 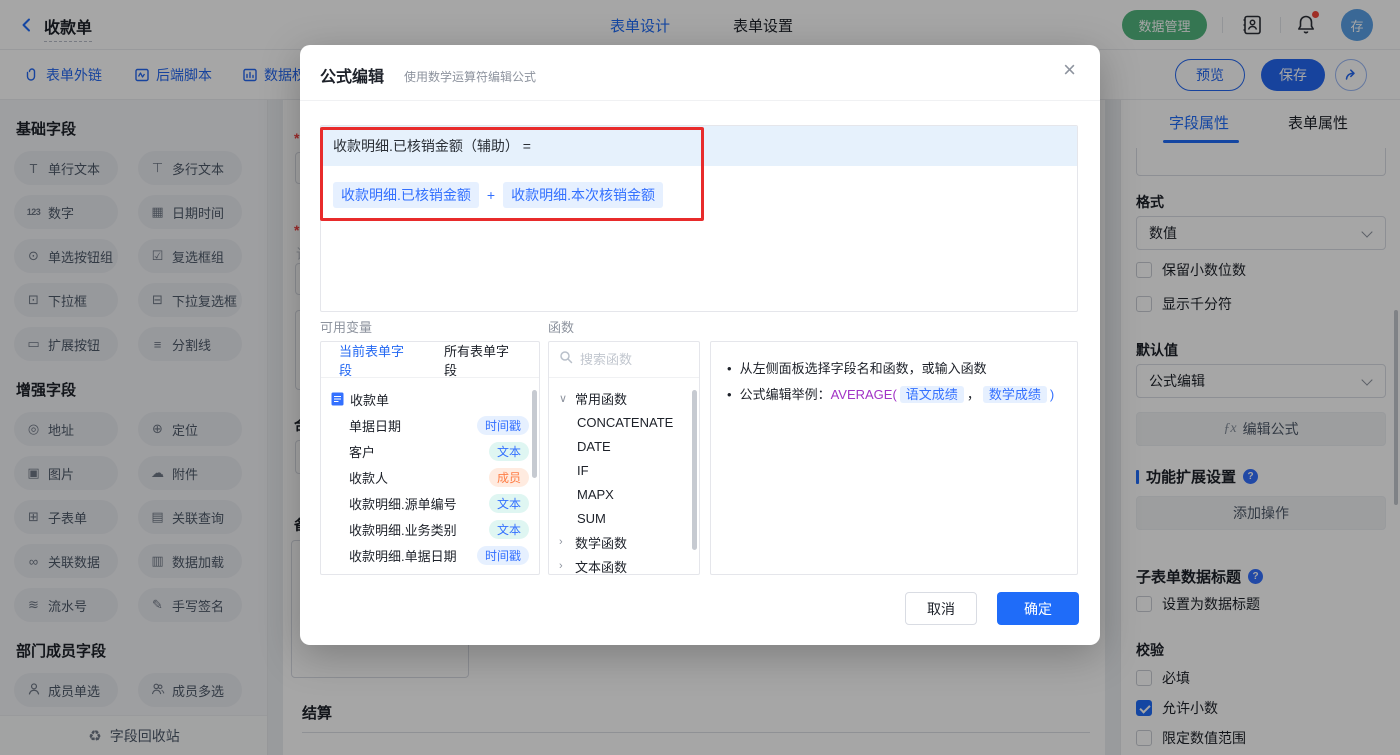 I want to click on function-search, so click(x=624, y=360).